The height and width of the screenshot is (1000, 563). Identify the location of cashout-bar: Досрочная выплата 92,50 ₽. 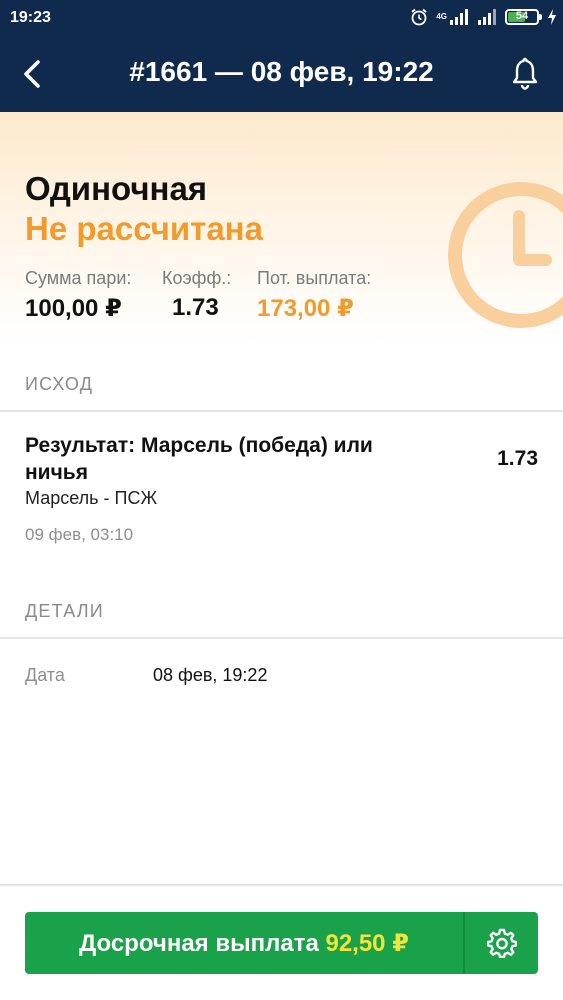
(281, 943).